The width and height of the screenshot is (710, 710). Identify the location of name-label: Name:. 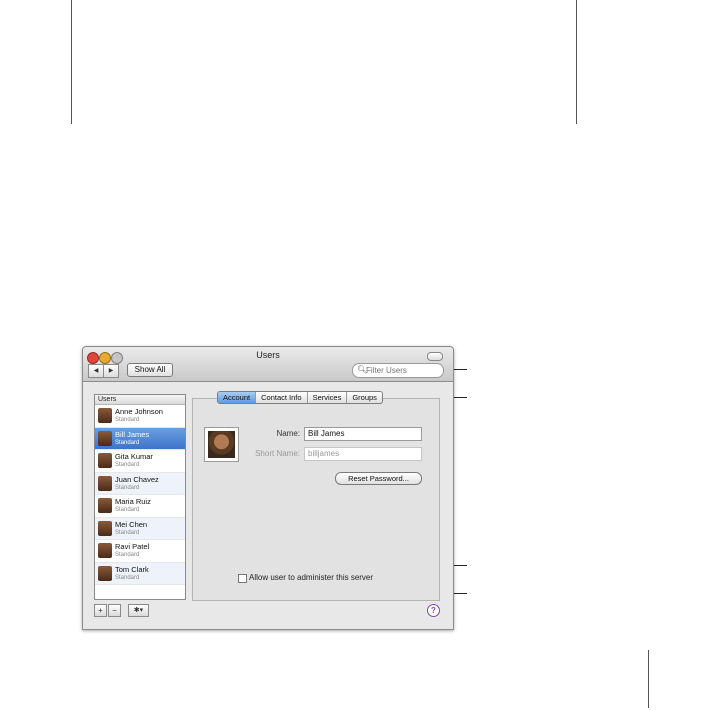
(288, 433).